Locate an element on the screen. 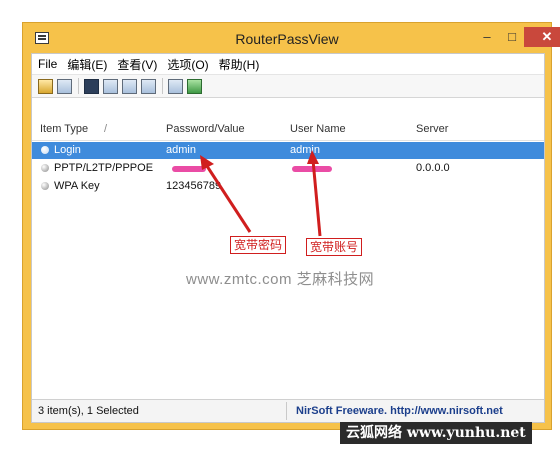 This screenshot has height=450, width=560. toolbar is located at coordinates (288, 86).